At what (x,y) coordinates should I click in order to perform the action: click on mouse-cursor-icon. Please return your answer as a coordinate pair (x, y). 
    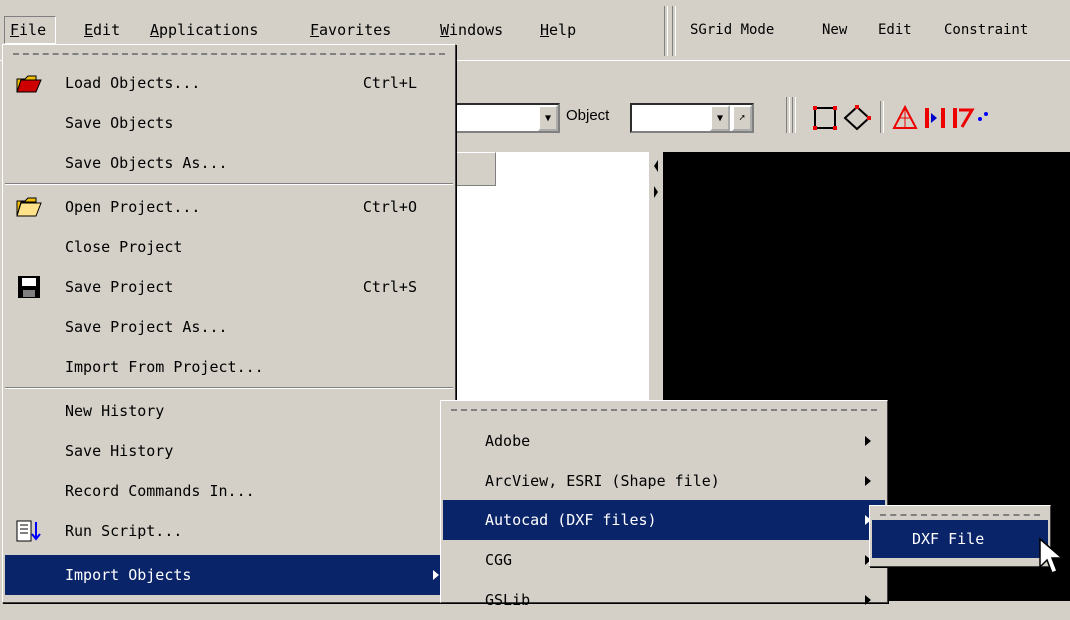
    Looking at the image, I should click on (1051, 555).